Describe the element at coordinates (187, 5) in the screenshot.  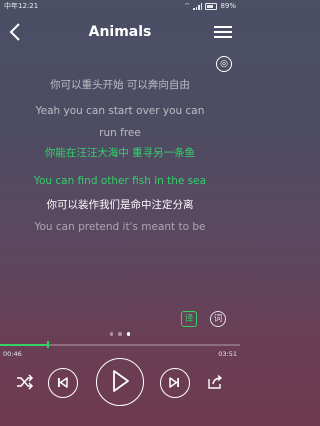
I see `wifi-icon: ⌔` at that location.